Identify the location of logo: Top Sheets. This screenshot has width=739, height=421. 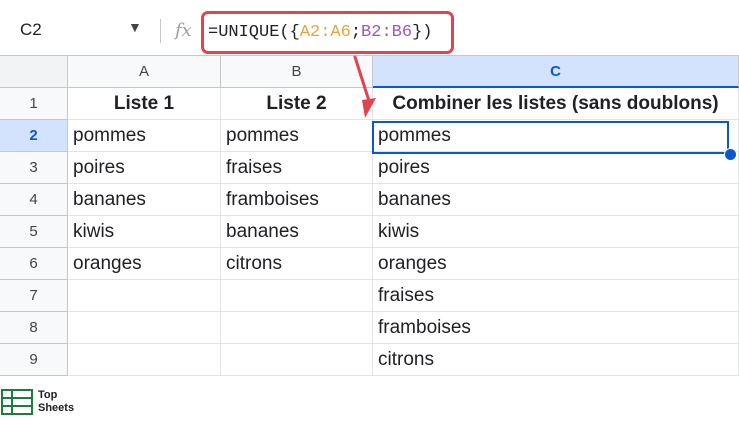
(40, 402).